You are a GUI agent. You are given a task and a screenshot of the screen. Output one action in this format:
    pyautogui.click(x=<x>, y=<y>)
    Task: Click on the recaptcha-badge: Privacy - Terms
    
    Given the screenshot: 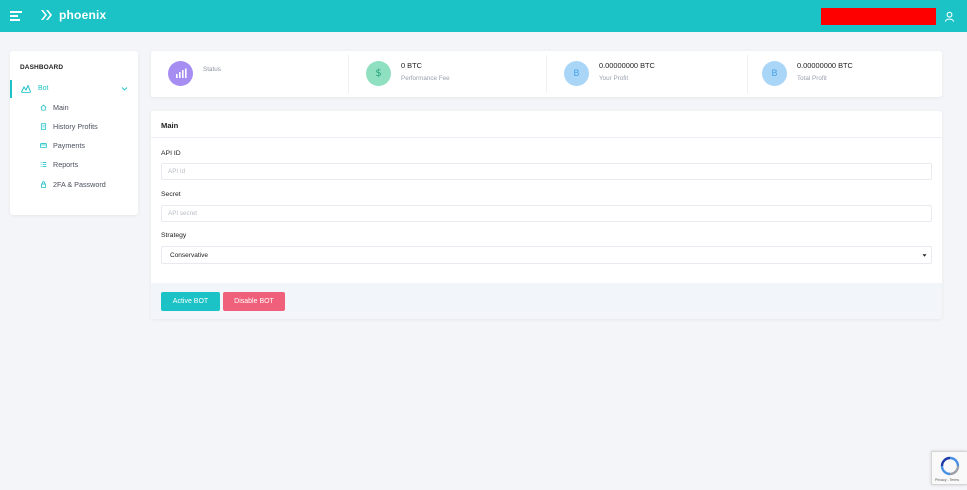 What is the action you would take?
    pyautogui.click(x=949, y=468)
    